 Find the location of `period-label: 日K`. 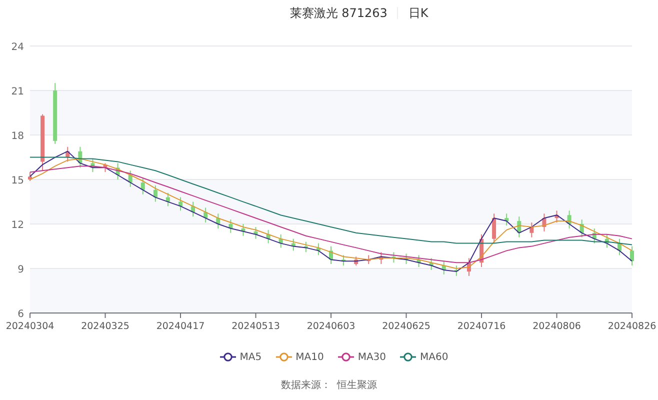

period-label: 日K is located at coordinates (418, 13).